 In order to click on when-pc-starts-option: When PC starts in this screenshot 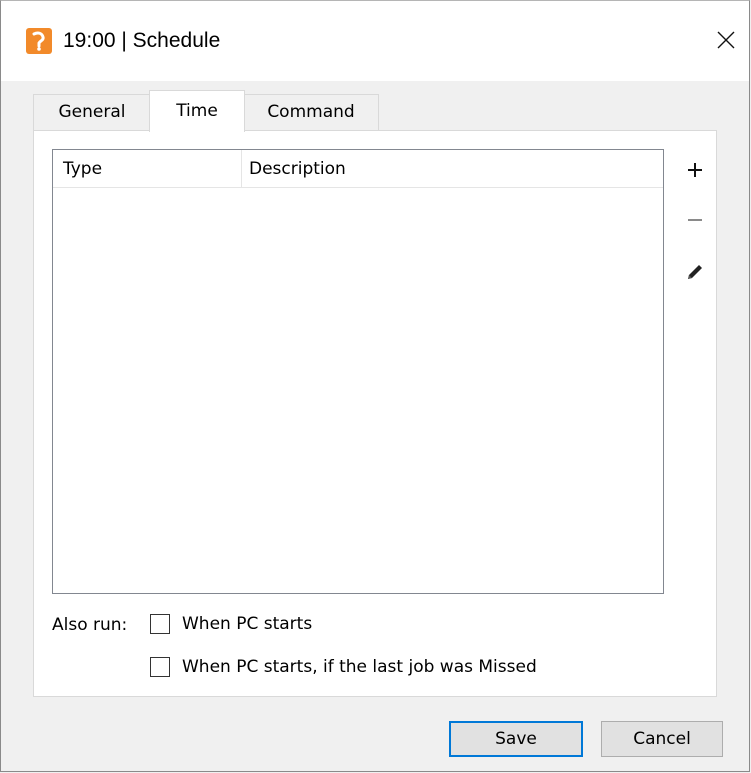, I will do `click(231, 624)`.